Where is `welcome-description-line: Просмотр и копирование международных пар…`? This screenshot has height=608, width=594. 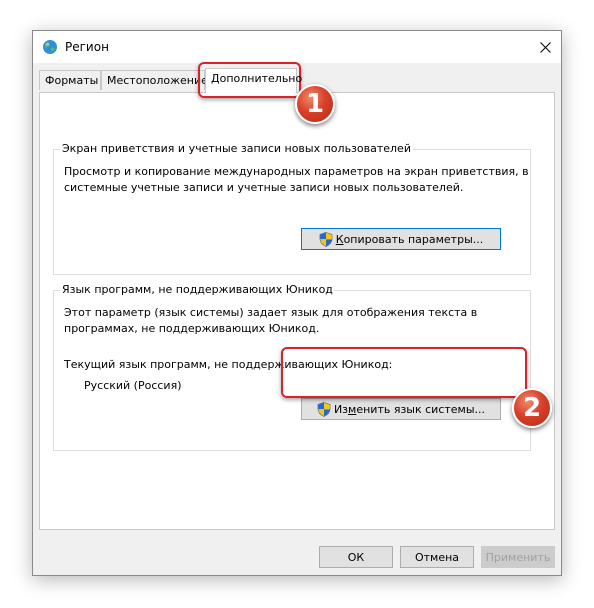 welcome-description-line: Просмотр и копирование международных пар… is located at coordinates (296, 171).